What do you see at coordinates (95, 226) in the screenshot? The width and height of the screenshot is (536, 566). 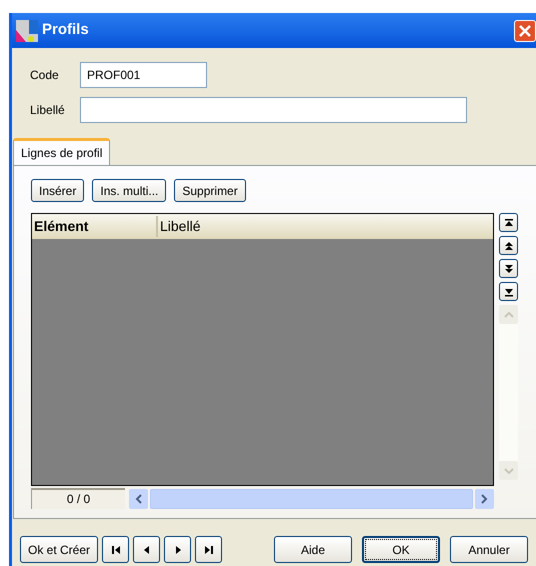 I see `column-header: Elément` at bounding box center [95, 226].